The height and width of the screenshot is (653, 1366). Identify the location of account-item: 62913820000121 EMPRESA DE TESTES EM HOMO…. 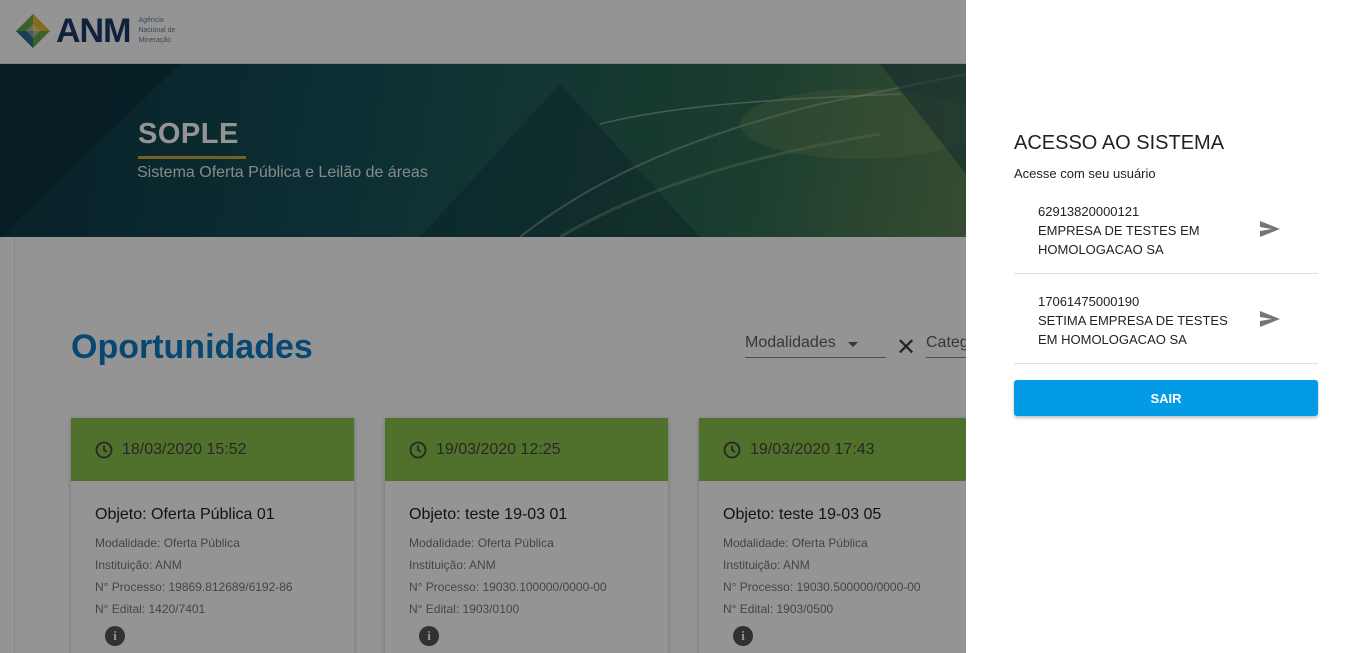
(1166, 229).